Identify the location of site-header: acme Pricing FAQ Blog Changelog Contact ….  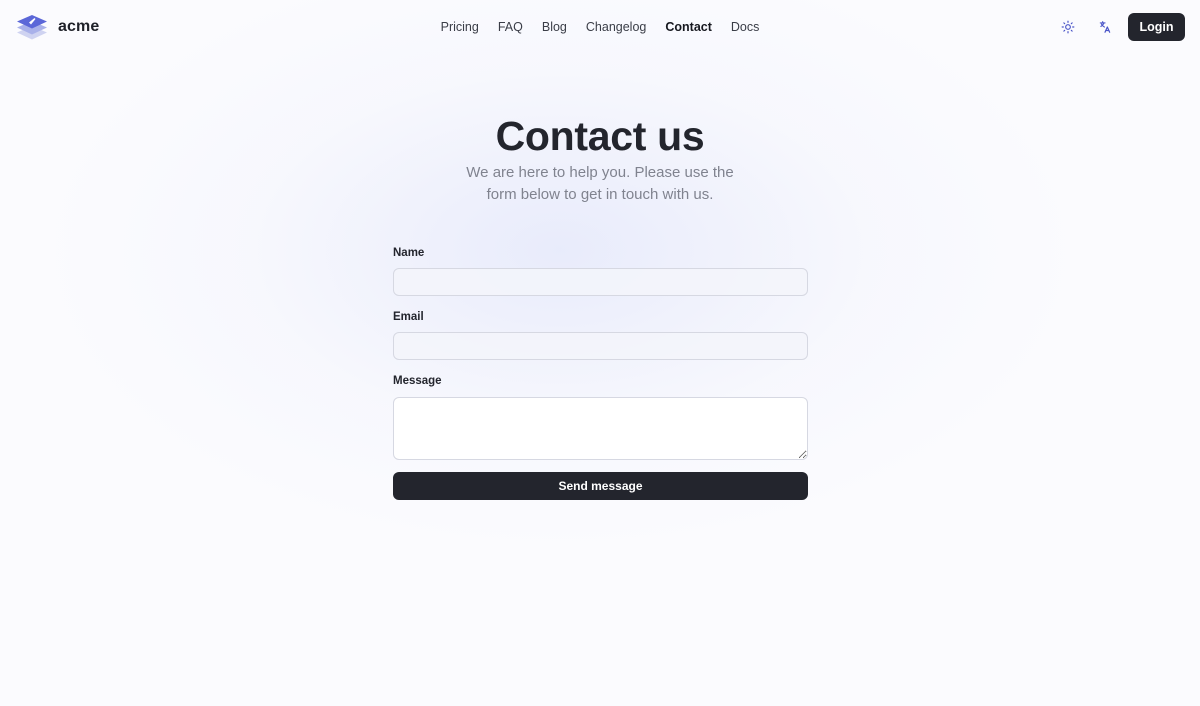
(600, 27).